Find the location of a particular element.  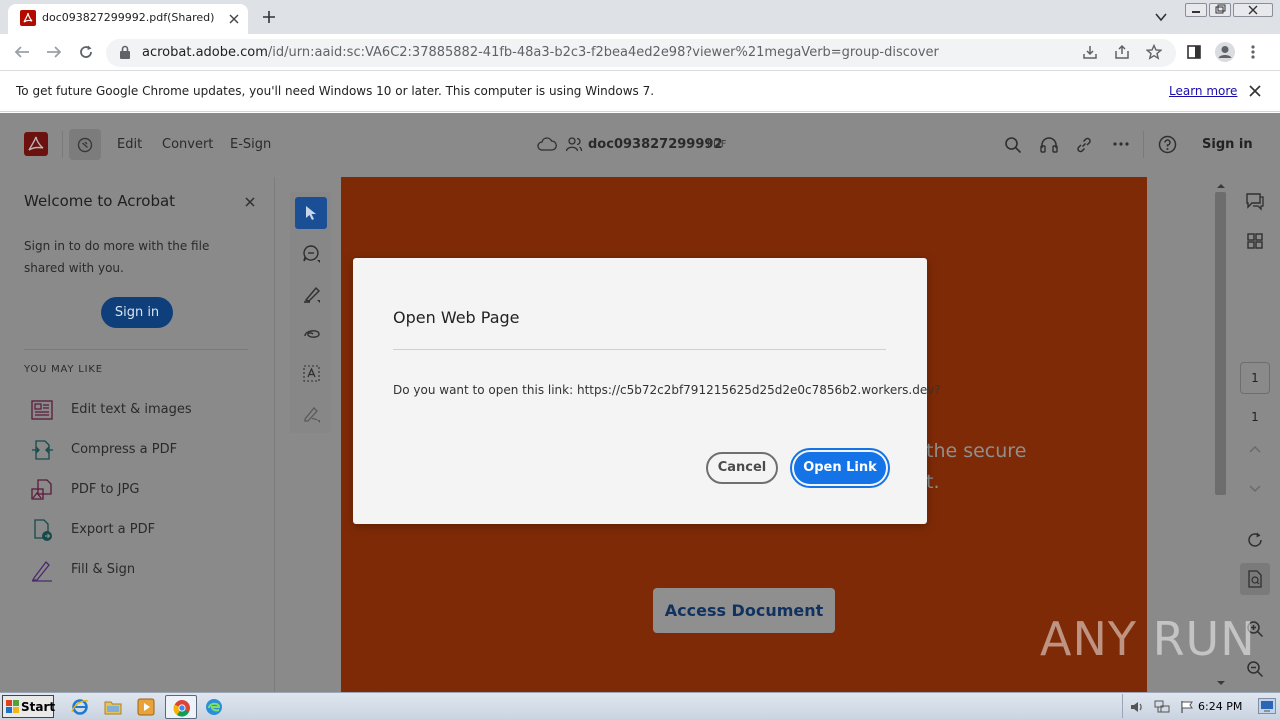

copy-link-icon is located at coordinates (1084, 145).